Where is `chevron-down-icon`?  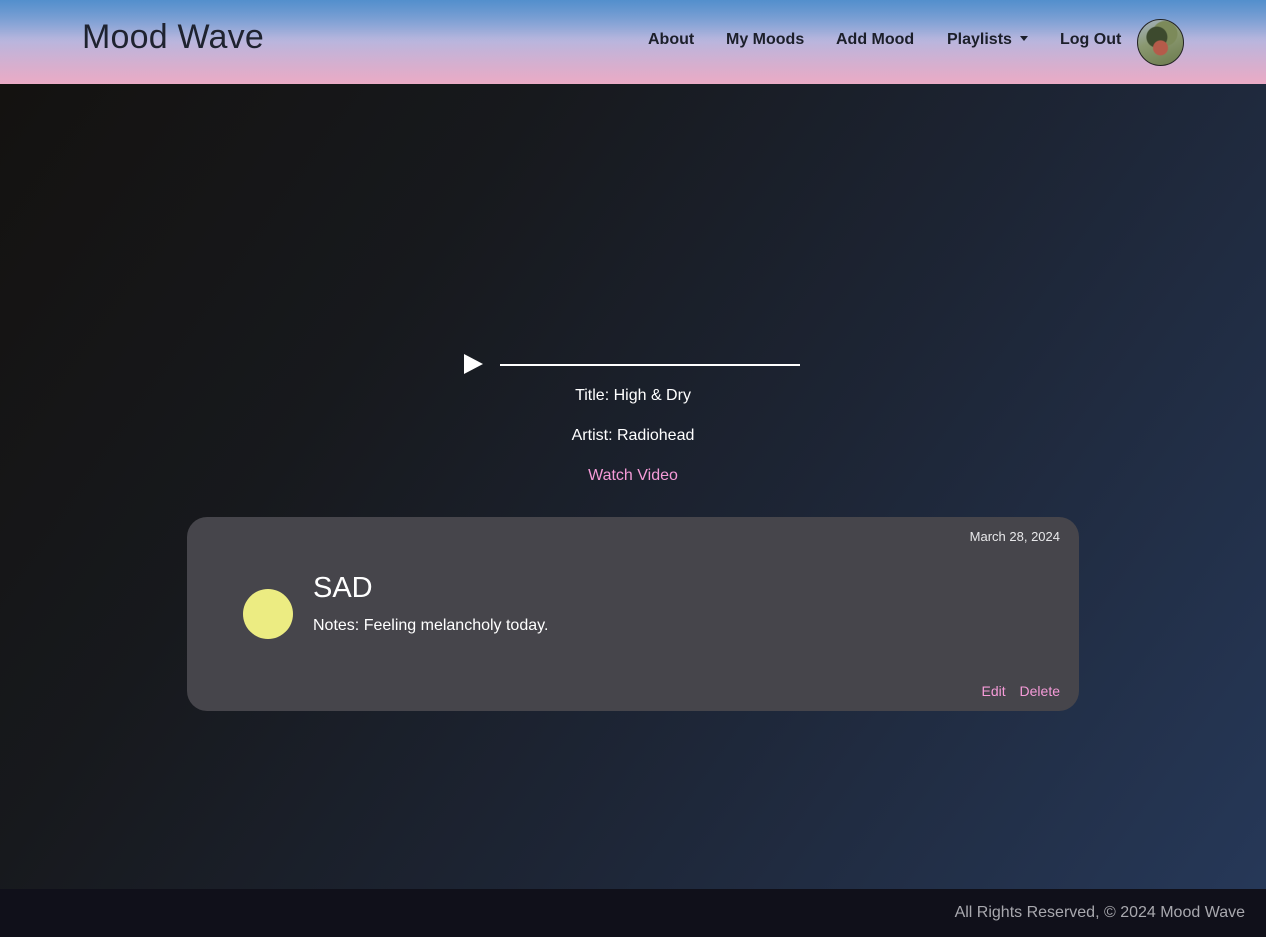 chevron-down-icon is located at coordinates (1023, 38).